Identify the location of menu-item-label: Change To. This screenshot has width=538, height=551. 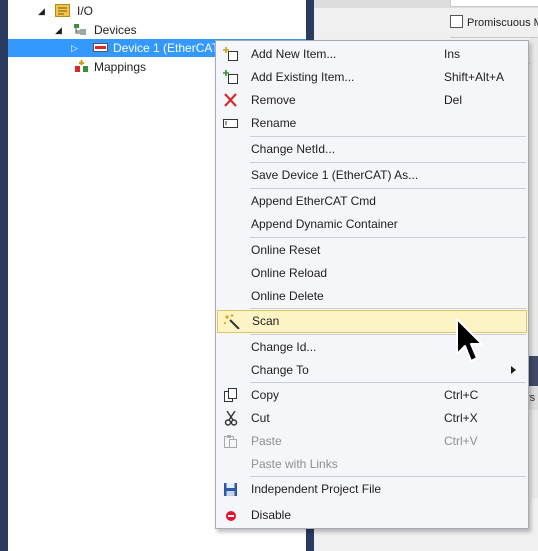
(280, 370).